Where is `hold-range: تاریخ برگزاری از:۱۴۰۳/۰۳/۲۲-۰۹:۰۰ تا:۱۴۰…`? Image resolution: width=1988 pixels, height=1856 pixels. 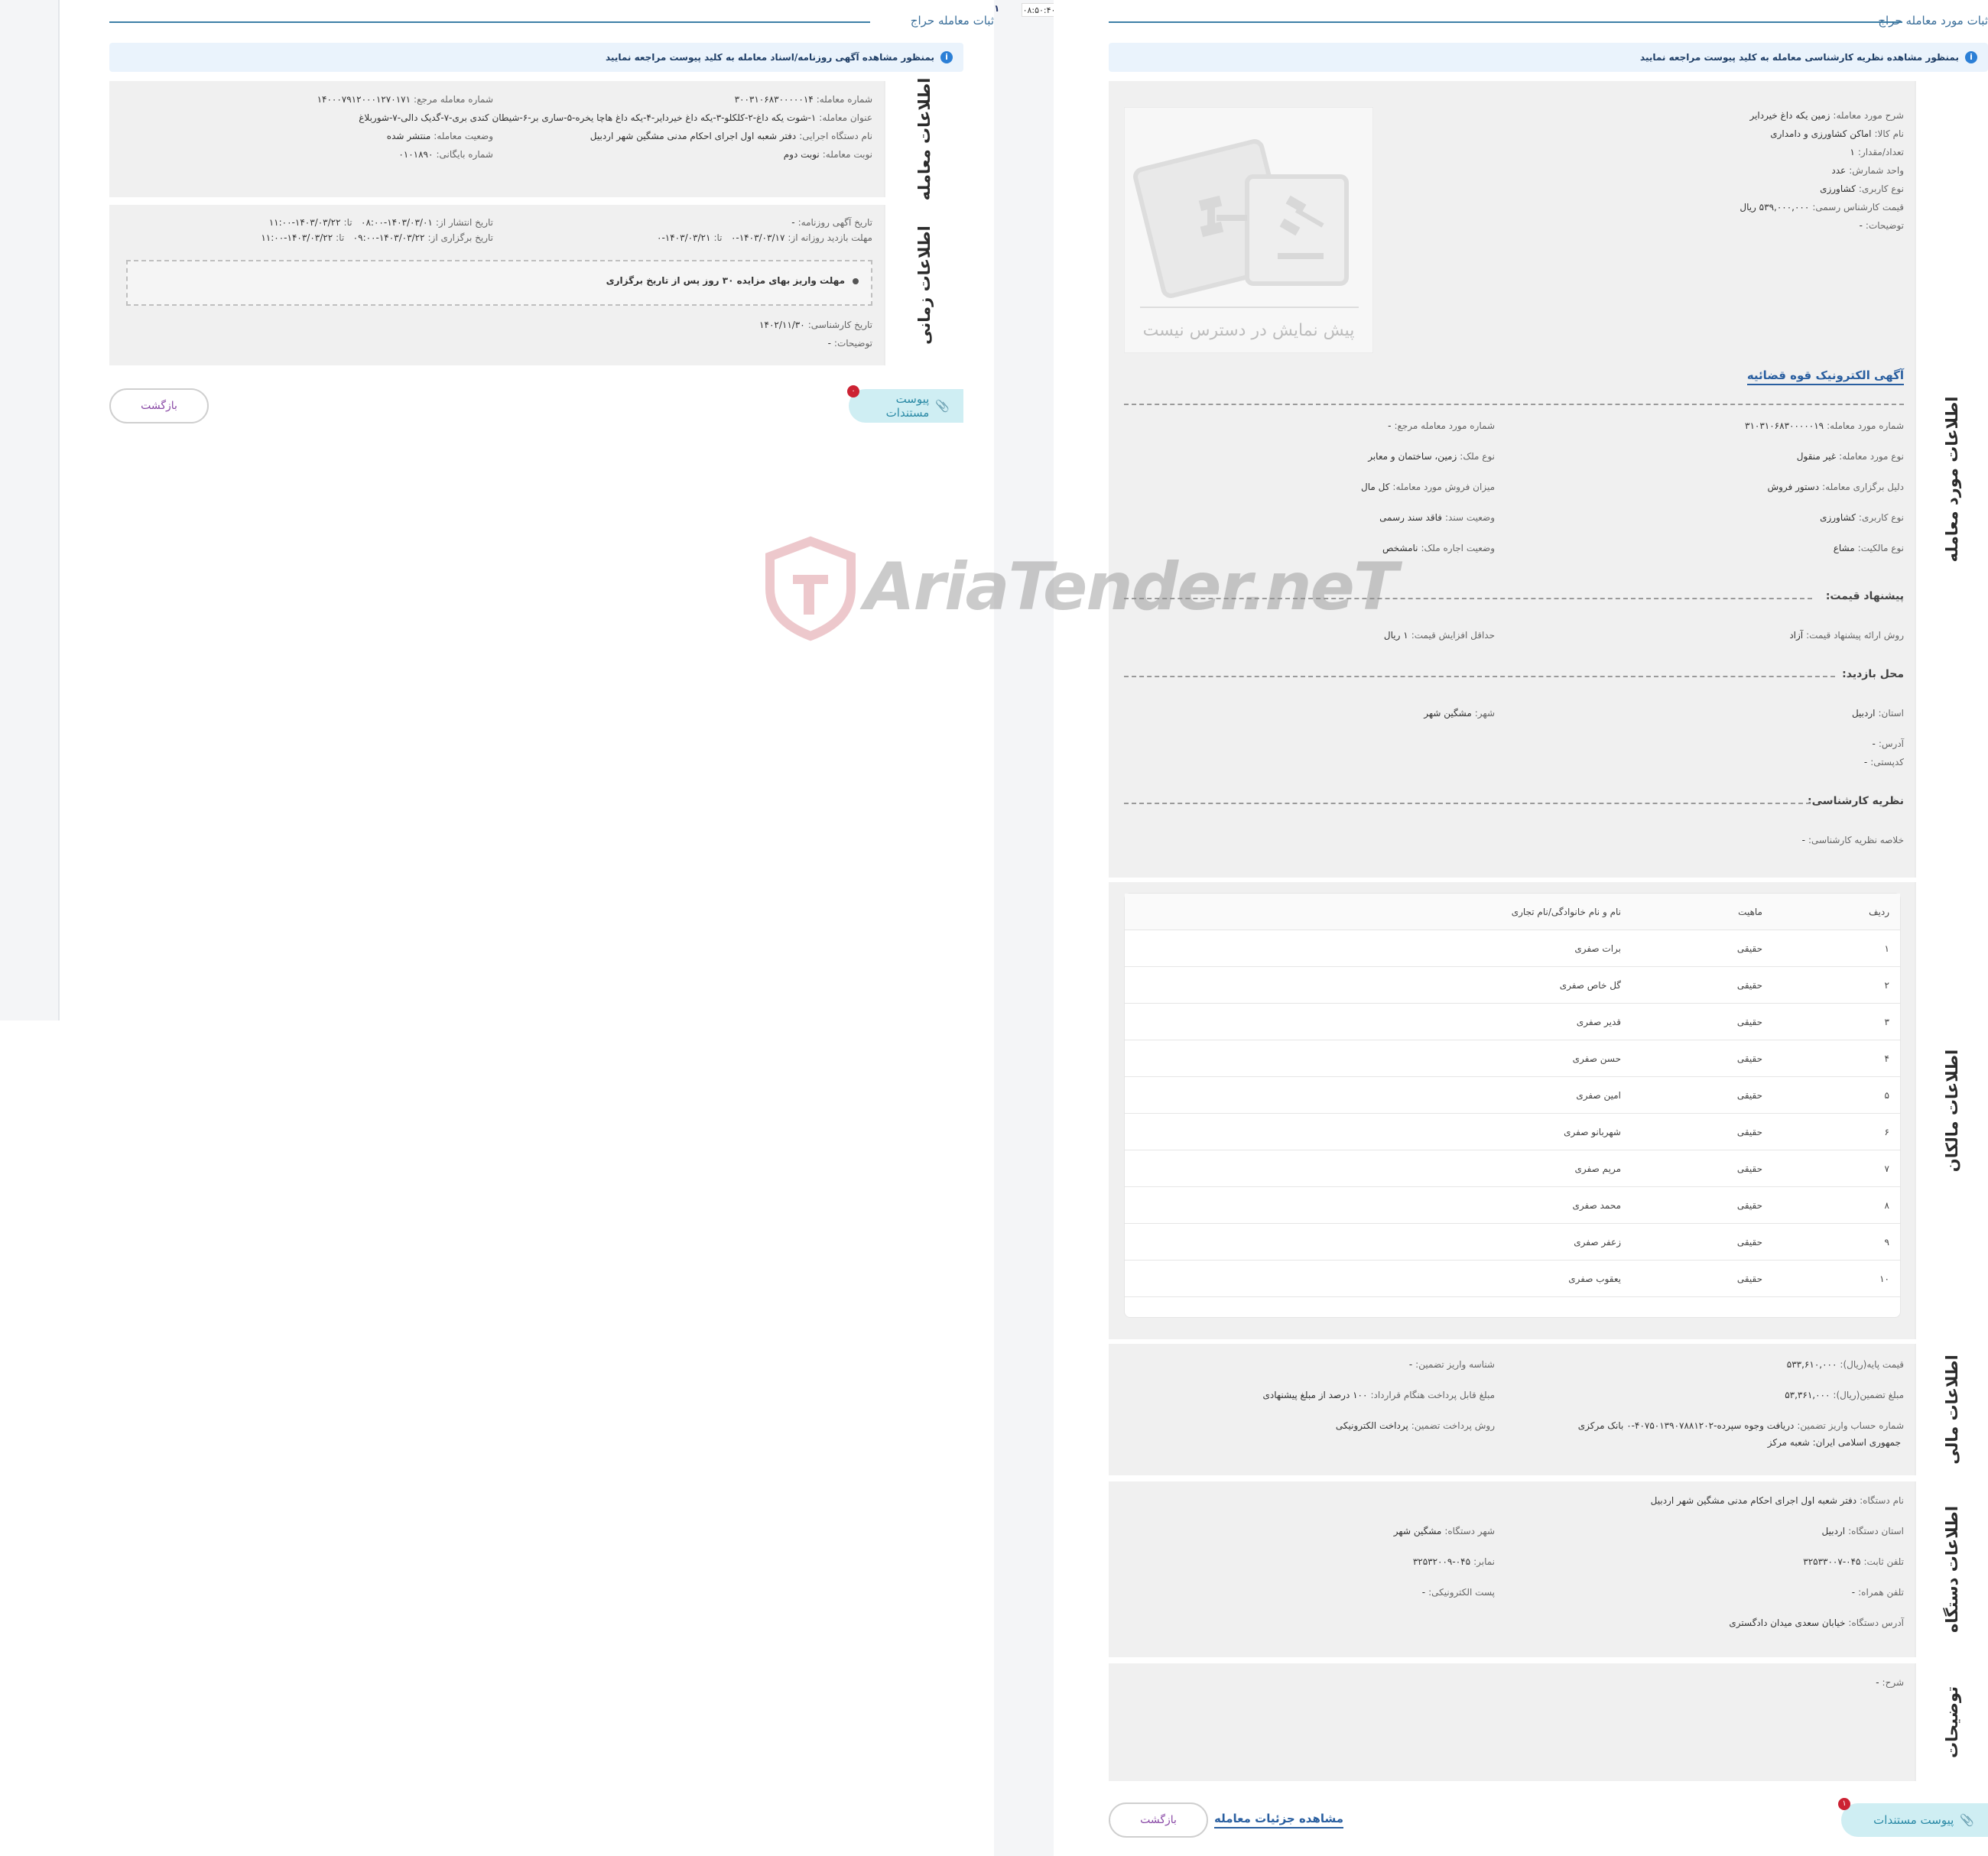 hold-range: تاریخ برگزاری از:۱۴۰۳/۰۳/۲۲-۰۹:۰۰ تا:۱۴۰… is located at coordinates (377, 237).